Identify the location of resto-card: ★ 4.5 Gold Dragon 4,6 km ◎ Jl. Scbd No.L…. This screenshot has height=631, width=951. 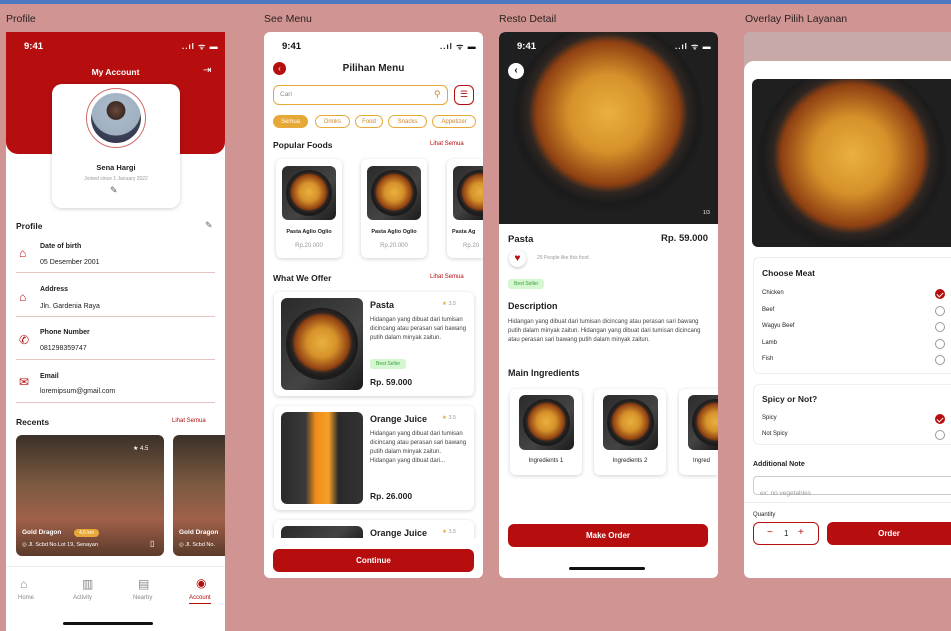
(90, 495).